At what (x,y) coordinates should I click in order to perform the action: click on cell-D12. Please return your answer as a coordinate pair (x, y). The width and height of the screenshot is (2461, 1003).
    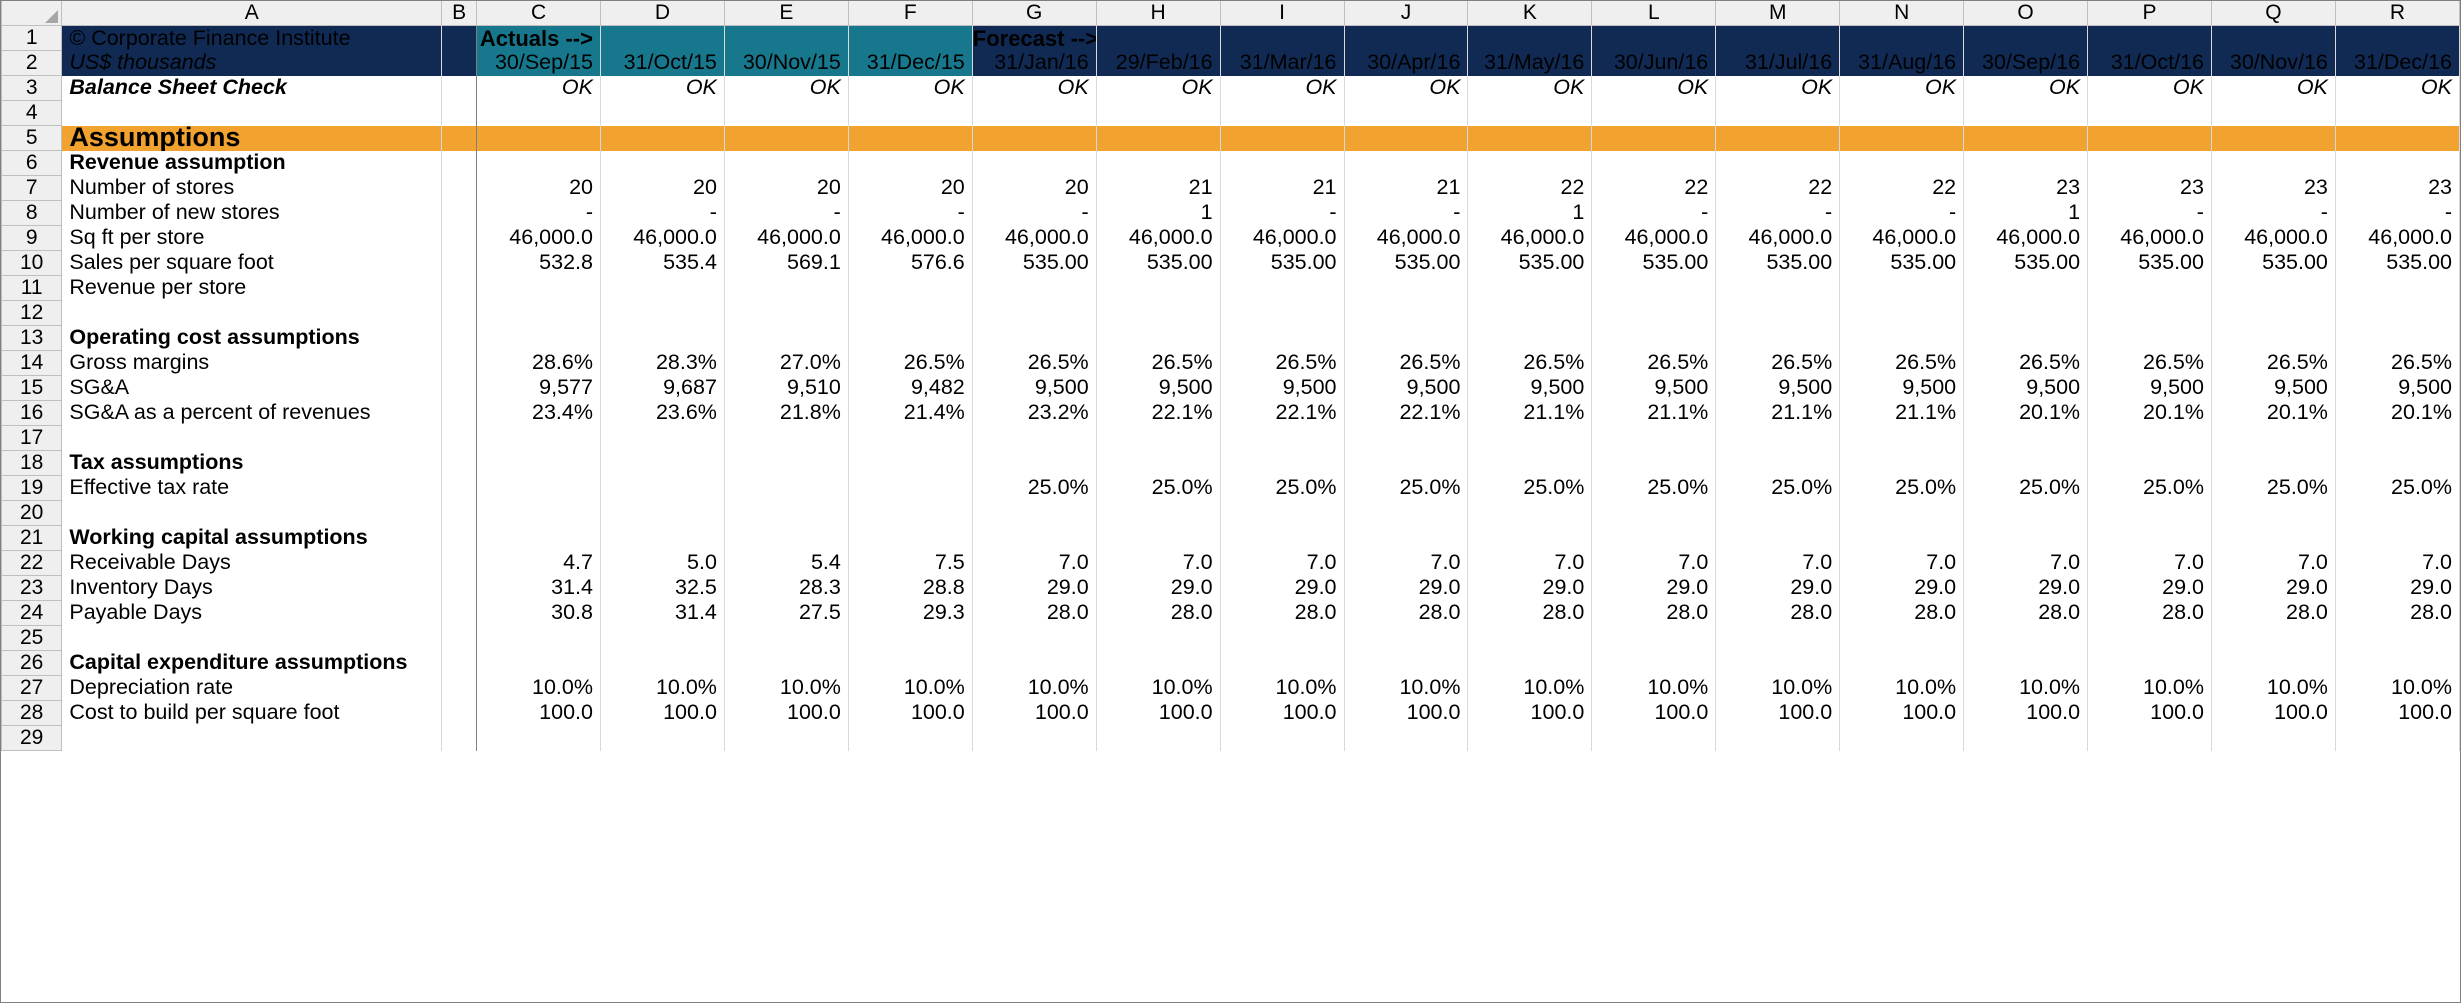
    Looking at the image, I should click on (662, 313).